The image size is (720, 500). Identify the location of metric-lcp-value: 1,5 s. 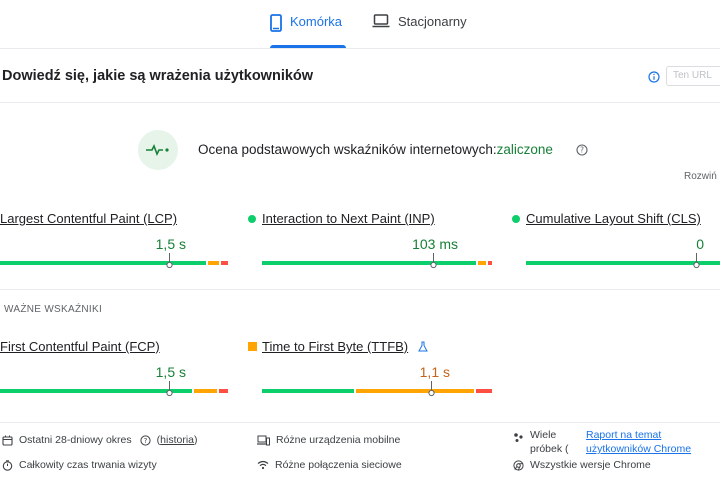
(170, 244).